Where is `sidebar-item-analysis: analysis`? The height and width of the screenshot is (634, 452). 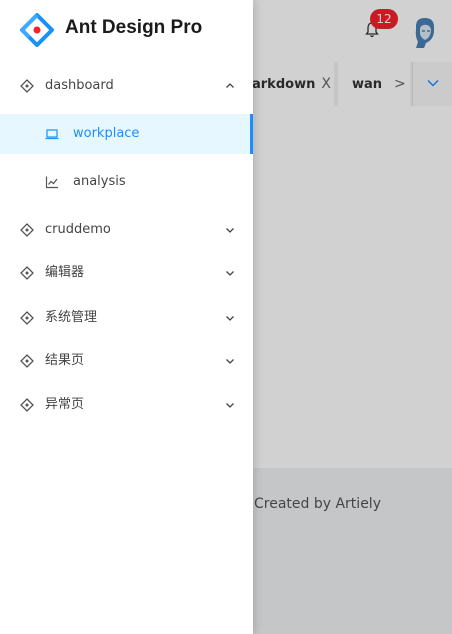 sidebar-item-analysis: analysis is located at coordinates (126, 182).